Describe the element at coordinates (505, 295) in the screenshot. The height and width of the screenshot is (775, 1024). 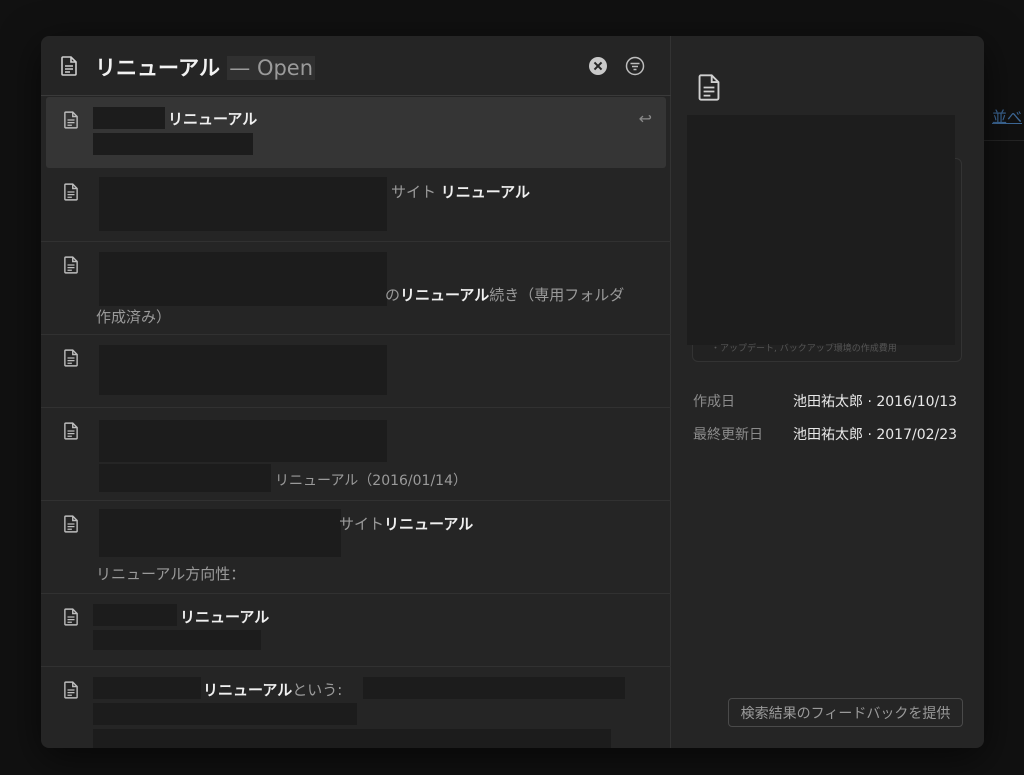
I see `result-snippet: のリニューアル続き（専用フォルダ` at that location.